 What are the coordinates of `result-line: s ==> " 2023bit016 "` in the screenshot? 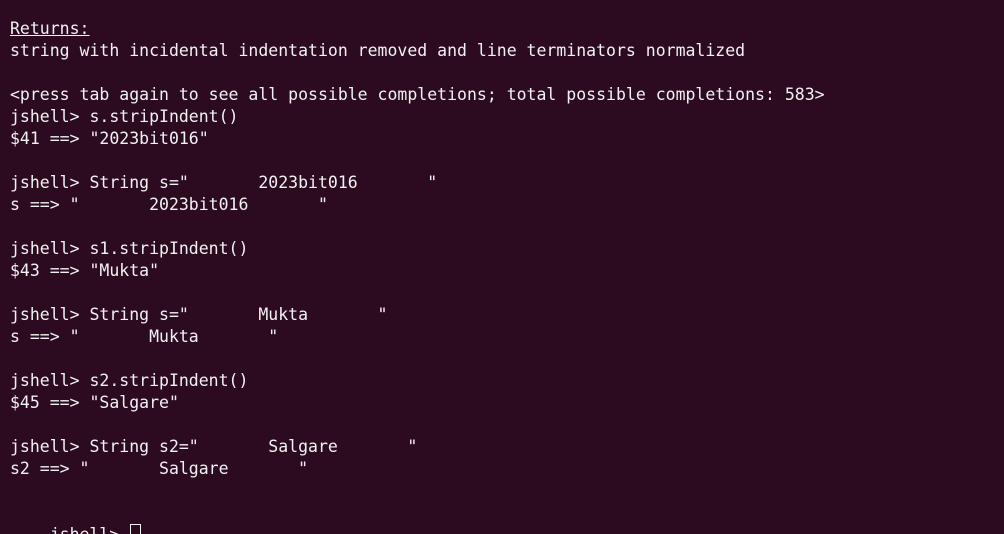 It's located at (169, 204).